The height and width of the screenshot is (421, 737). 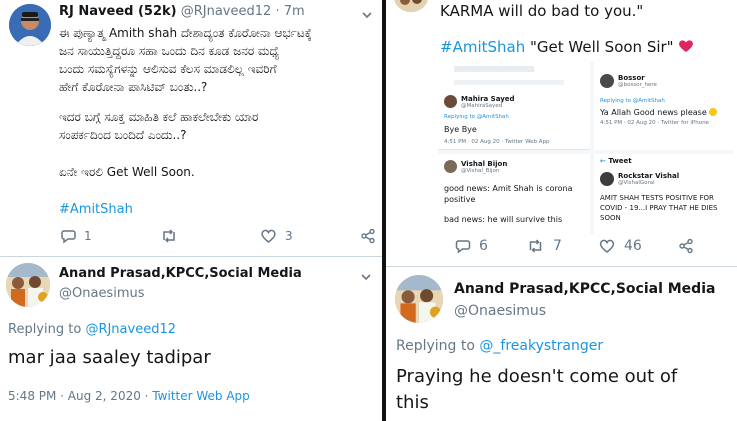 I want to click on reply-count: 6, so click(x=483, y=246).